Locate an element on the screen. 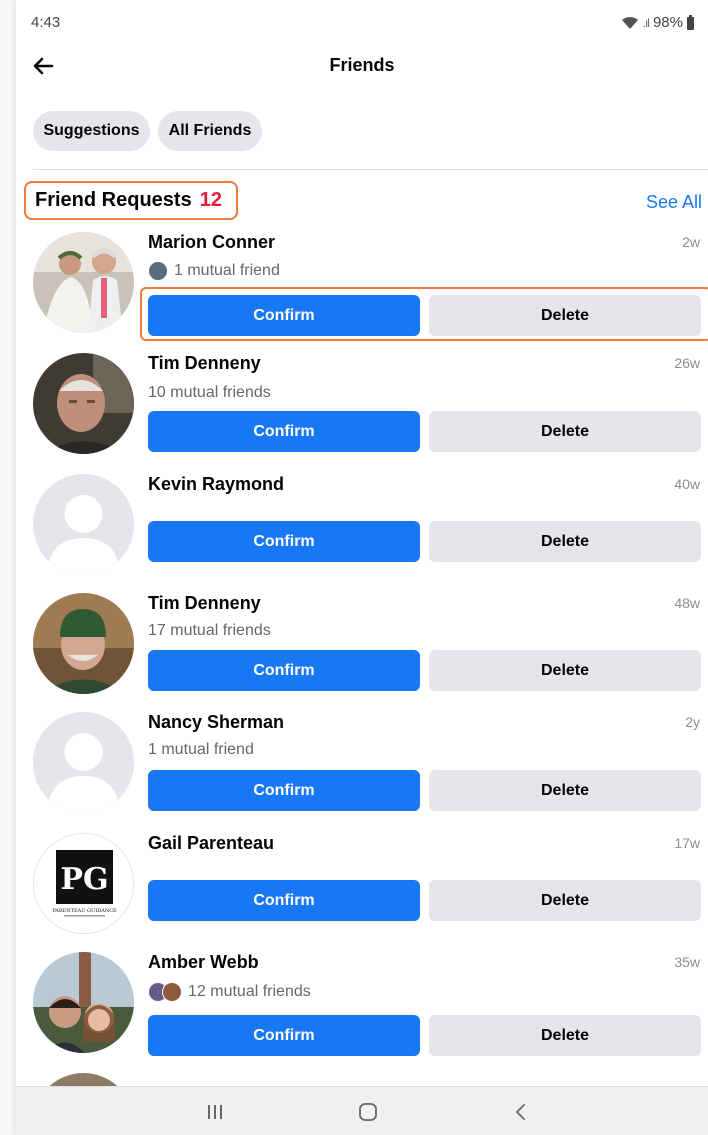 This screenshot has height=1135, width=708. status-icons: .ıl 98% is located at coordinates (657, 22).